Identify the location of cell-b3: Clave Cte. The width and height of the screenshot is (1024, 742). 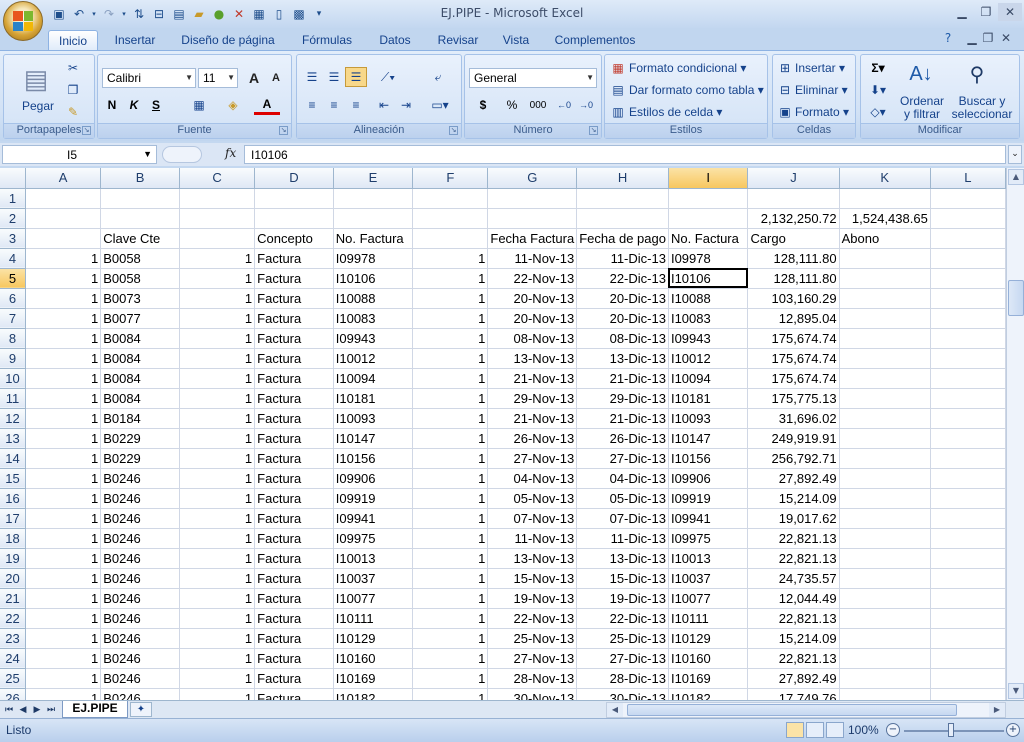
(140, 238).